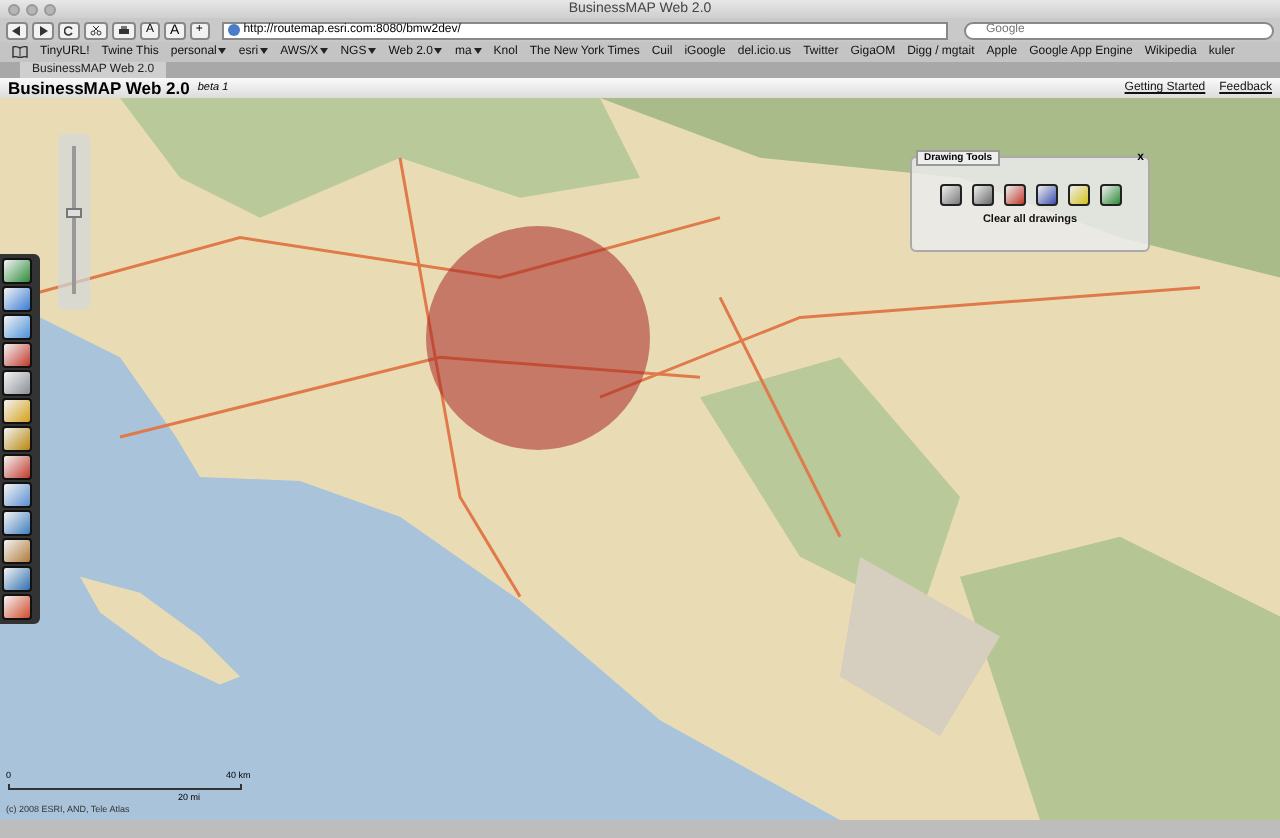  Describe the element at coordinates (74, 212) in the screenshot. I see `slider-thumb` at that location.